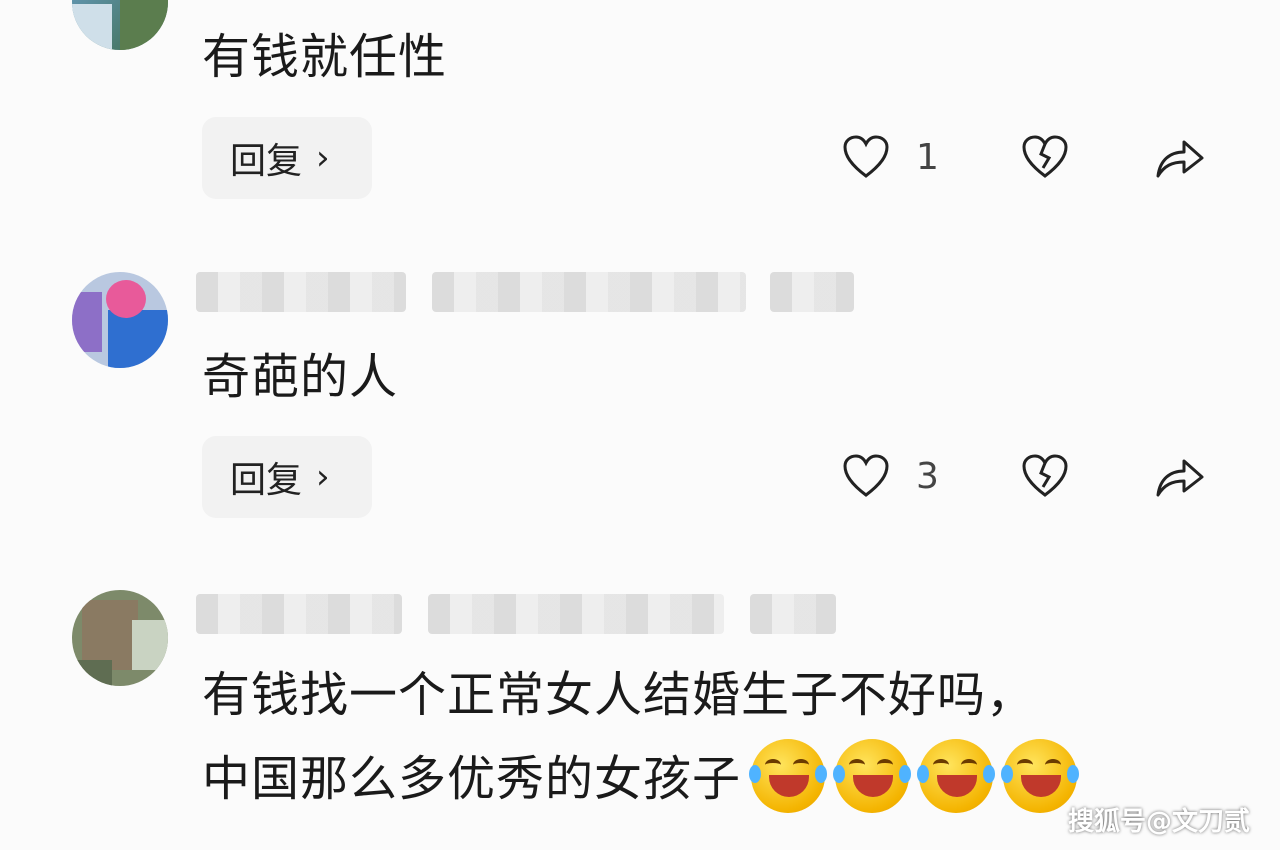 The width and height of the screenshot is (1280, 850). What do you see at coordinates (927, 476) in the screenshot?
I see `like-count: 3` at bounding box center [927, 476].